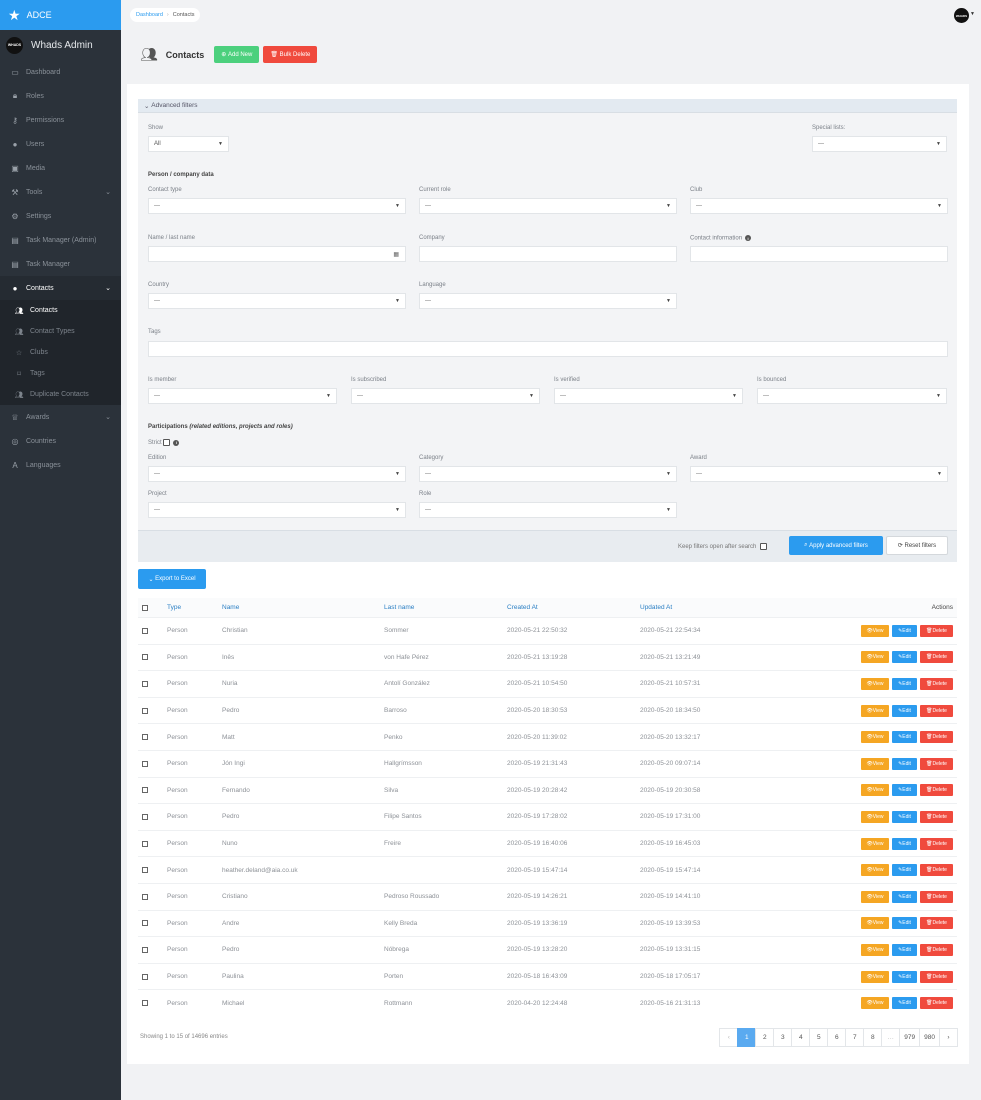 The height and width of the screenshot is (1100, 981). I want to click on is-verified-select: --- ▼, so click(648, 396).